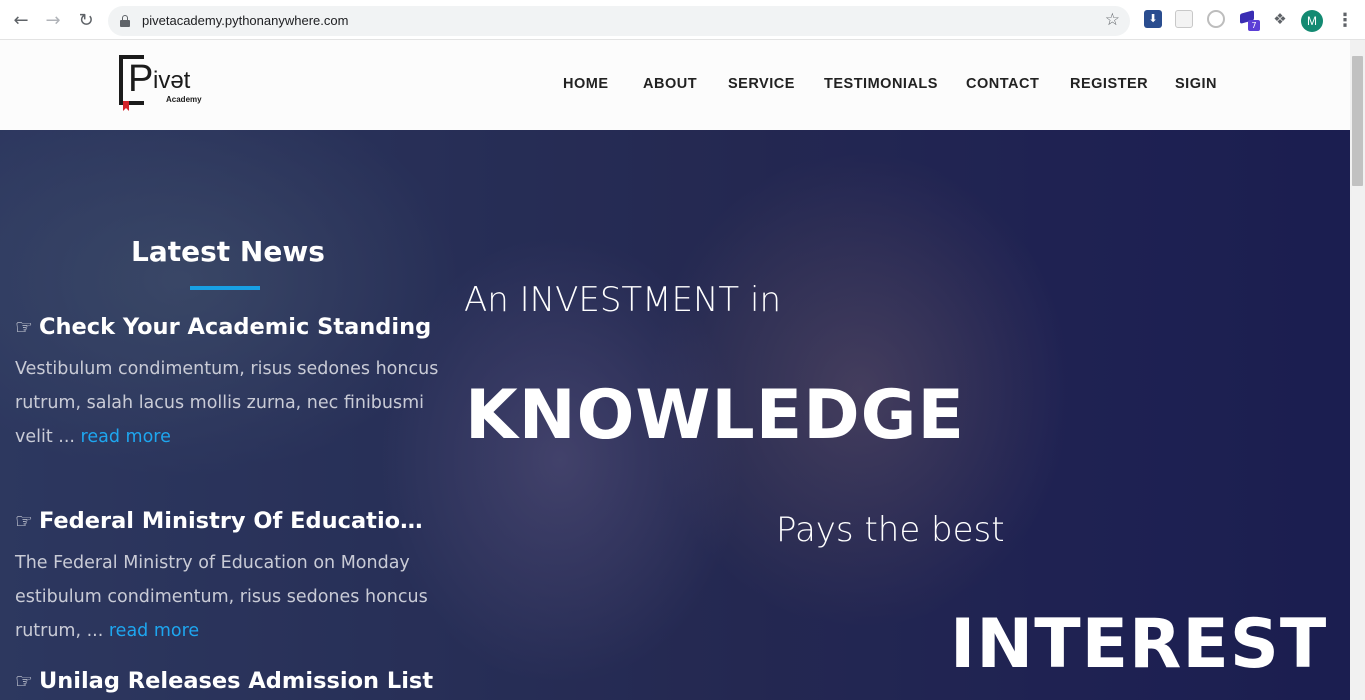 Image resolution: width=1365 pixels, height=700 pixels. Describe the element at coordinates (164, 85) in the screenshot. I see `pivet-academy-logo: P ivət Academy` at that location.